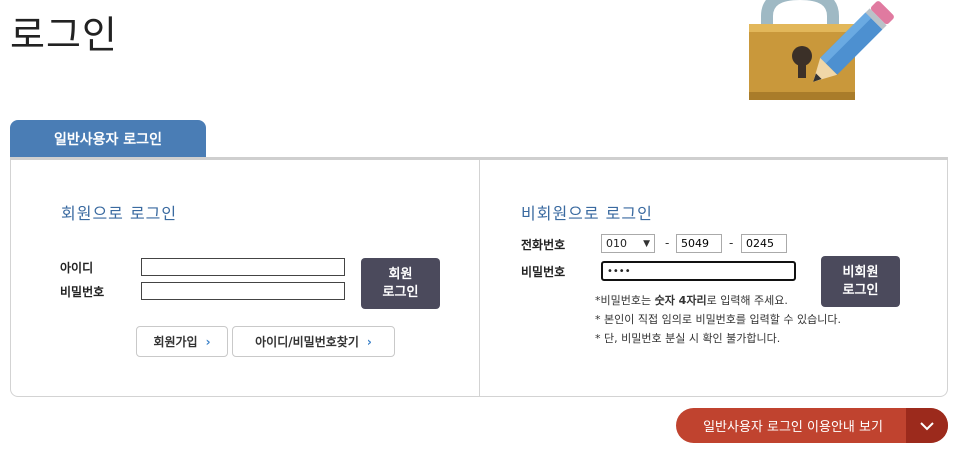 The image size is (963, 455). I want to click on phone-prefix-value: 010, so click(616, 243).